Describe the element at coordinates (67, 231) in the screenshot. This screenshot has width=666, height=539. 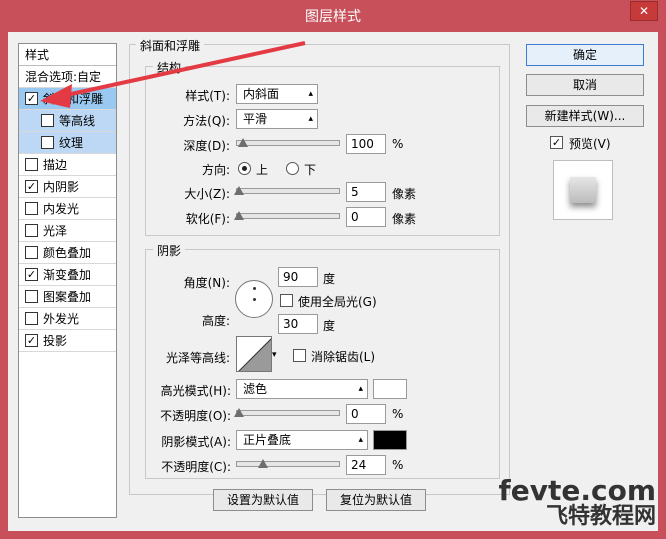
I see `style-item-satin: 光泽` at that location.